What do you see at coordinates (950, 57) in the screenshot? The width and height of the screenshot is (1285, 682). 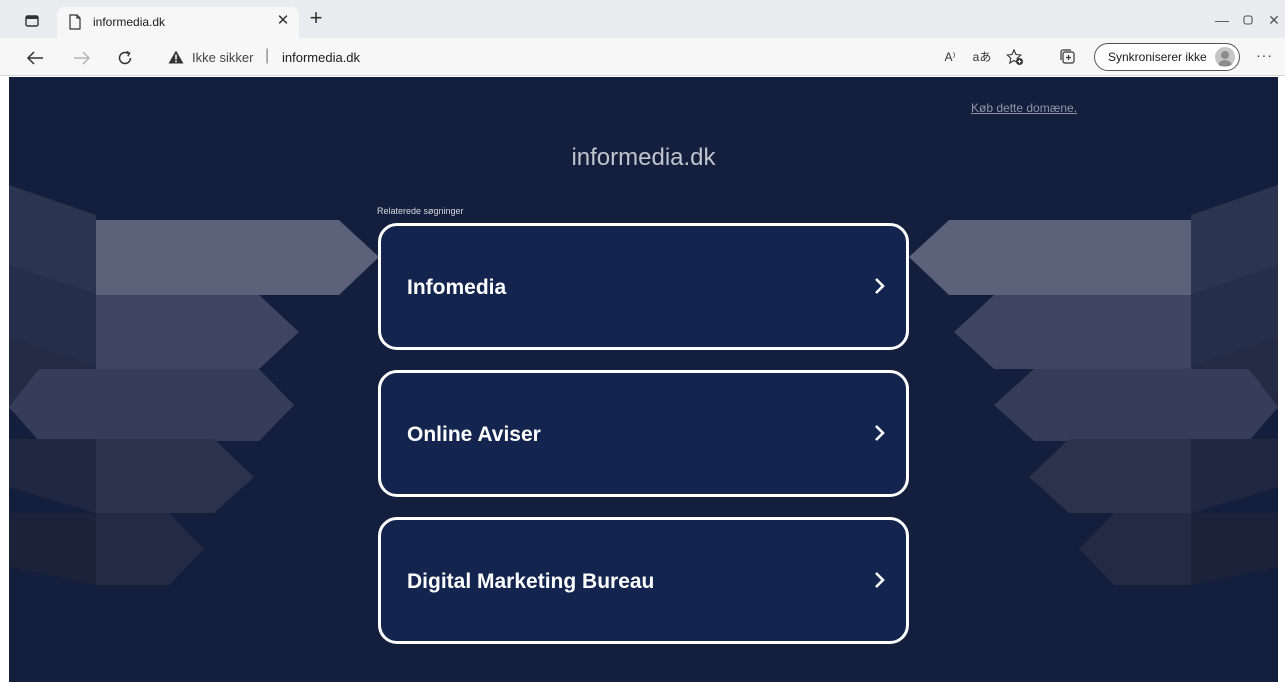 I see `read-aloud-icon: A⁾` at bounding box center [950, 57].